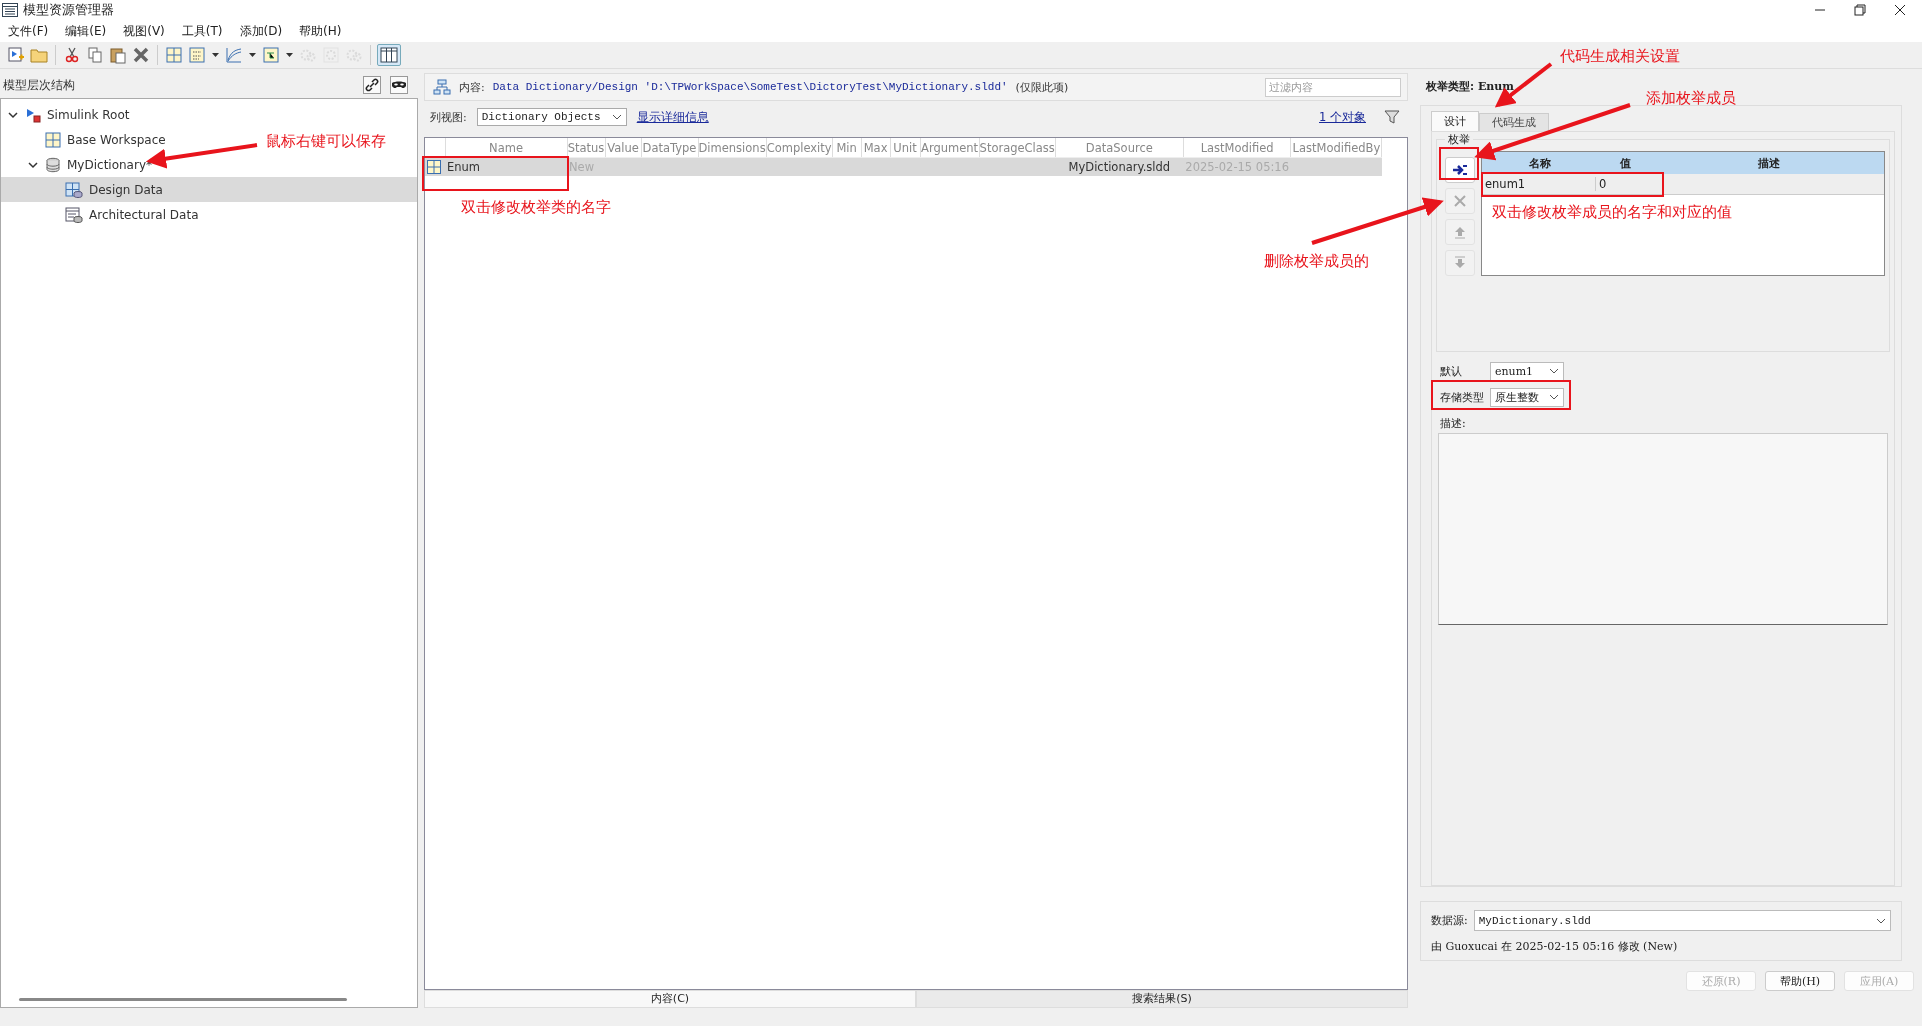  What do you see at coordinates (1527, 371) in the screenshot?
I see `default-dropdown: enum1` at bounding box center [1527, 371].